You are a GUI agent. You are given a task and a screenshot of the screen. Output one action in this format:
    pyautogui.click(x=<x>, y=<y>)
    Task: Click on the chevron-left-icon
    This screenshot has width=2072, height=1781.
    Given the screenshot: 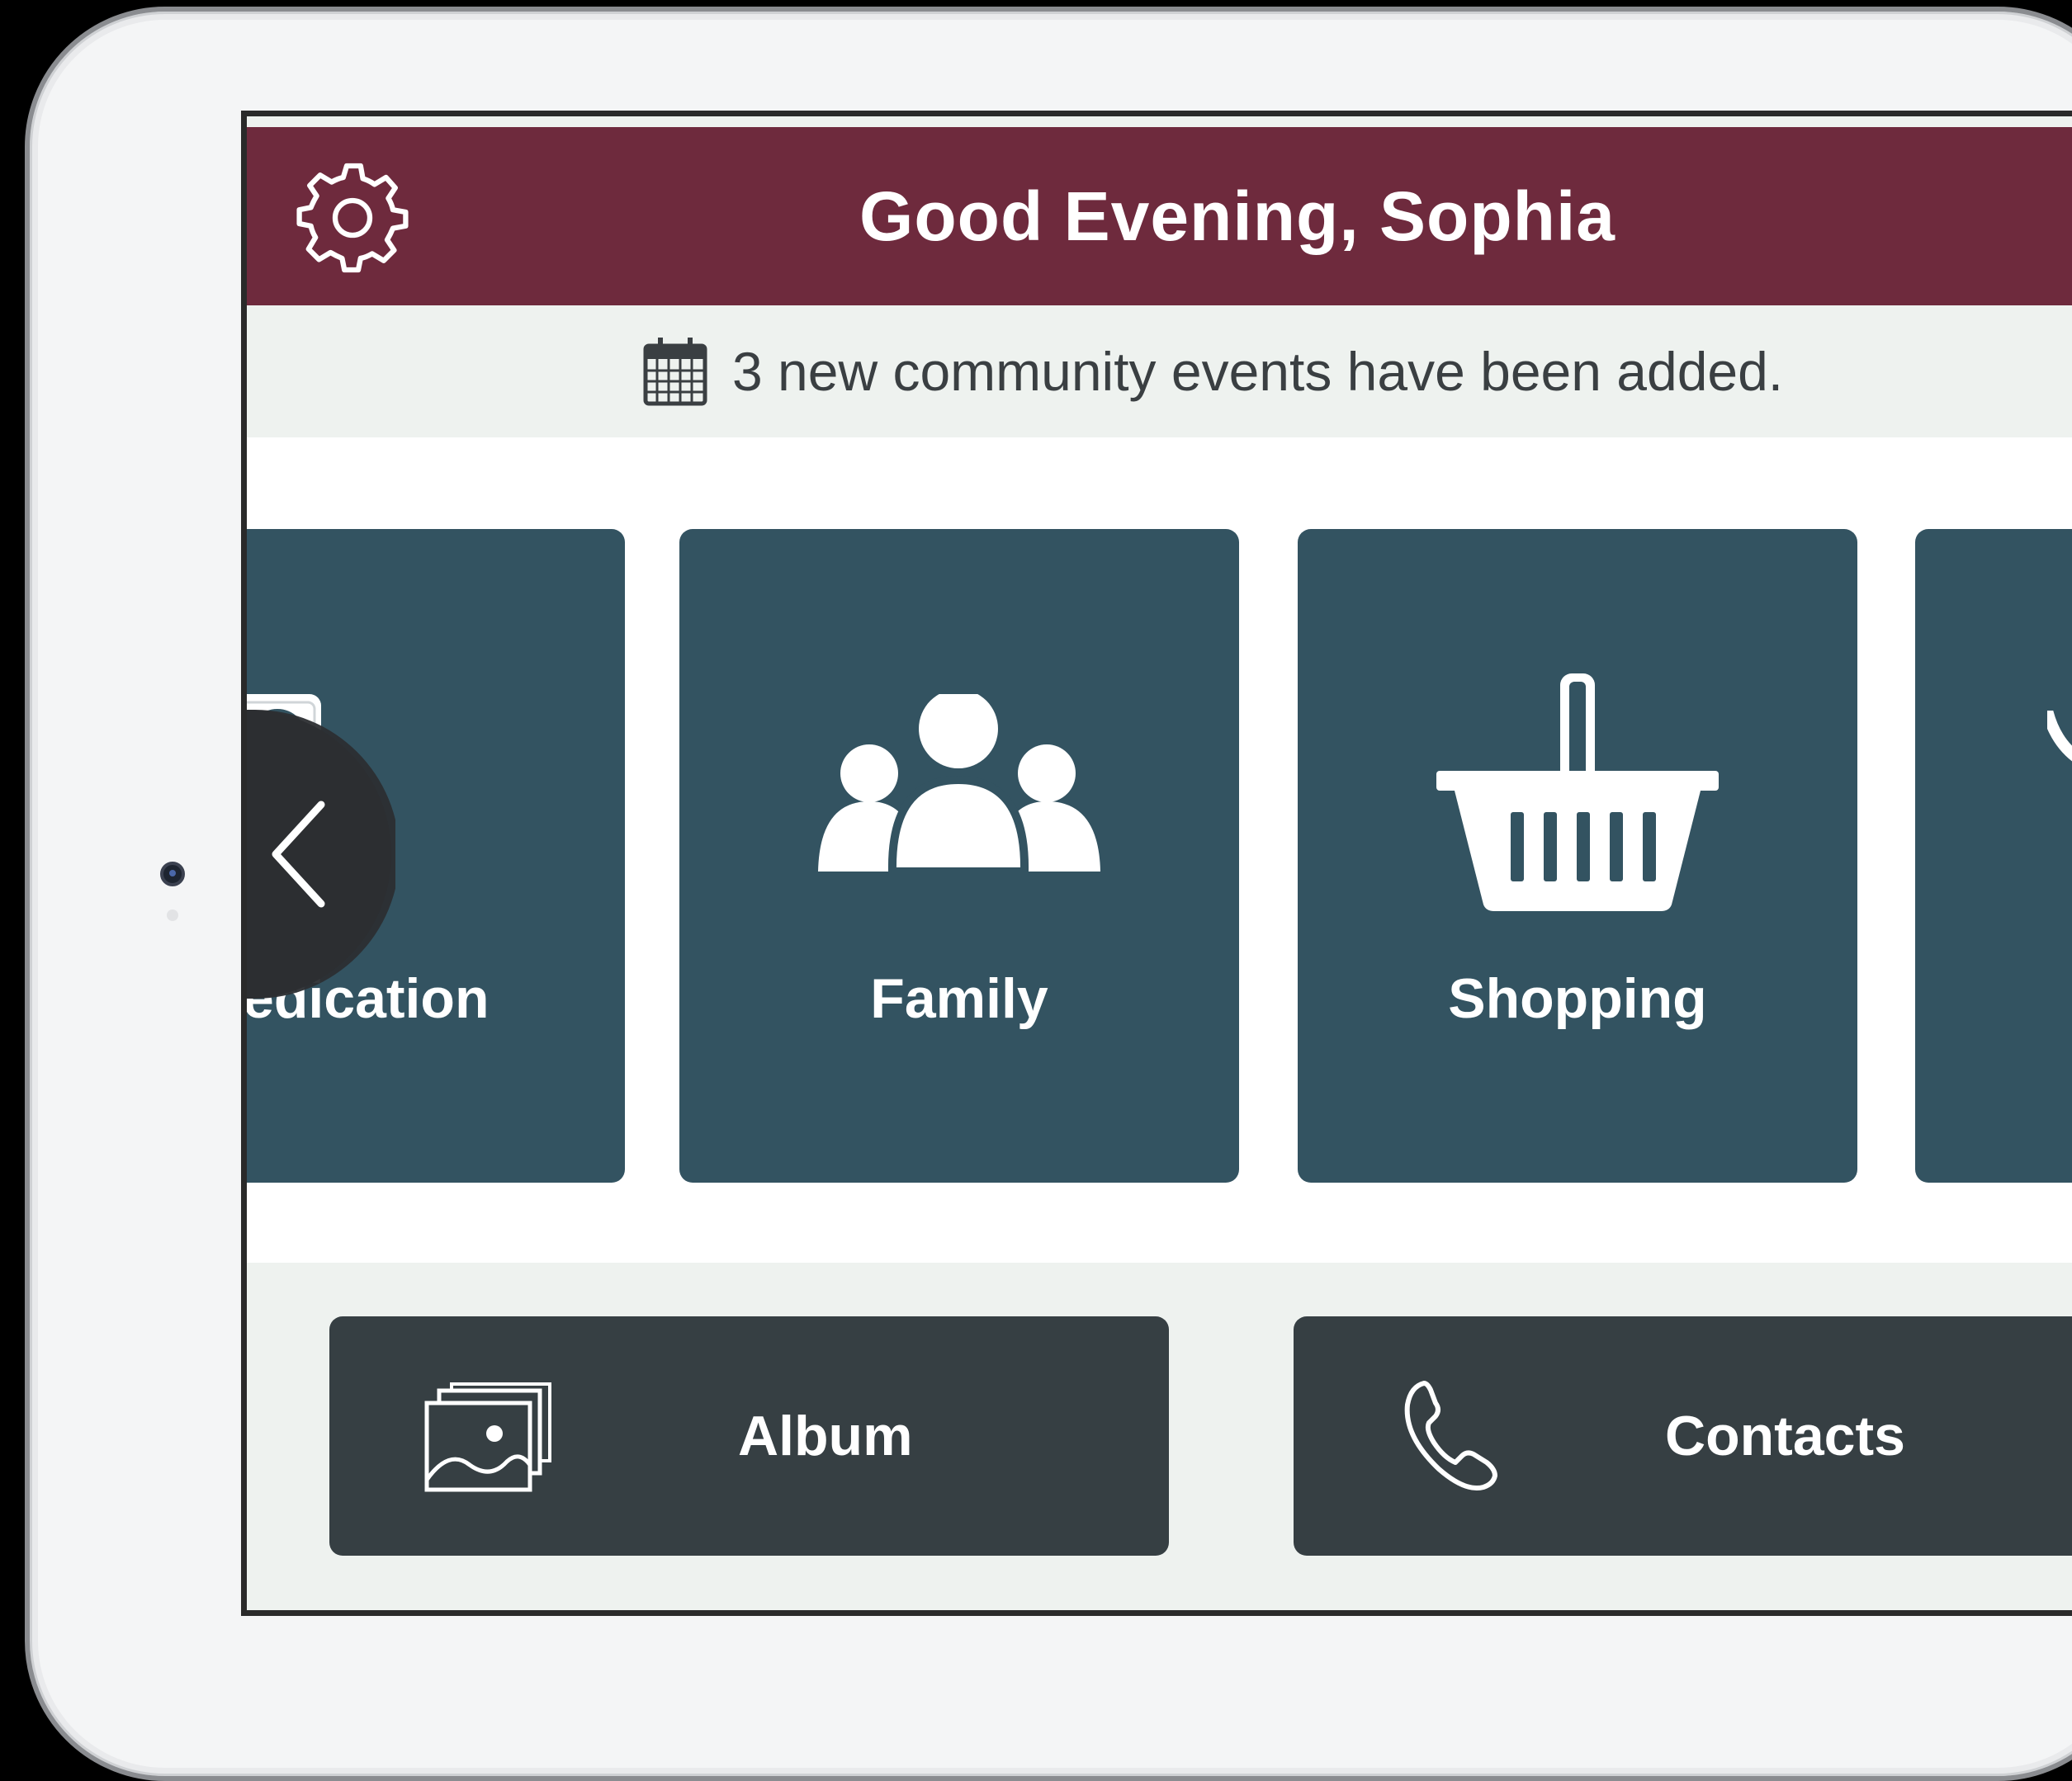 What is the action you would take?
    pyautogui.click(x=323, y=855)
    